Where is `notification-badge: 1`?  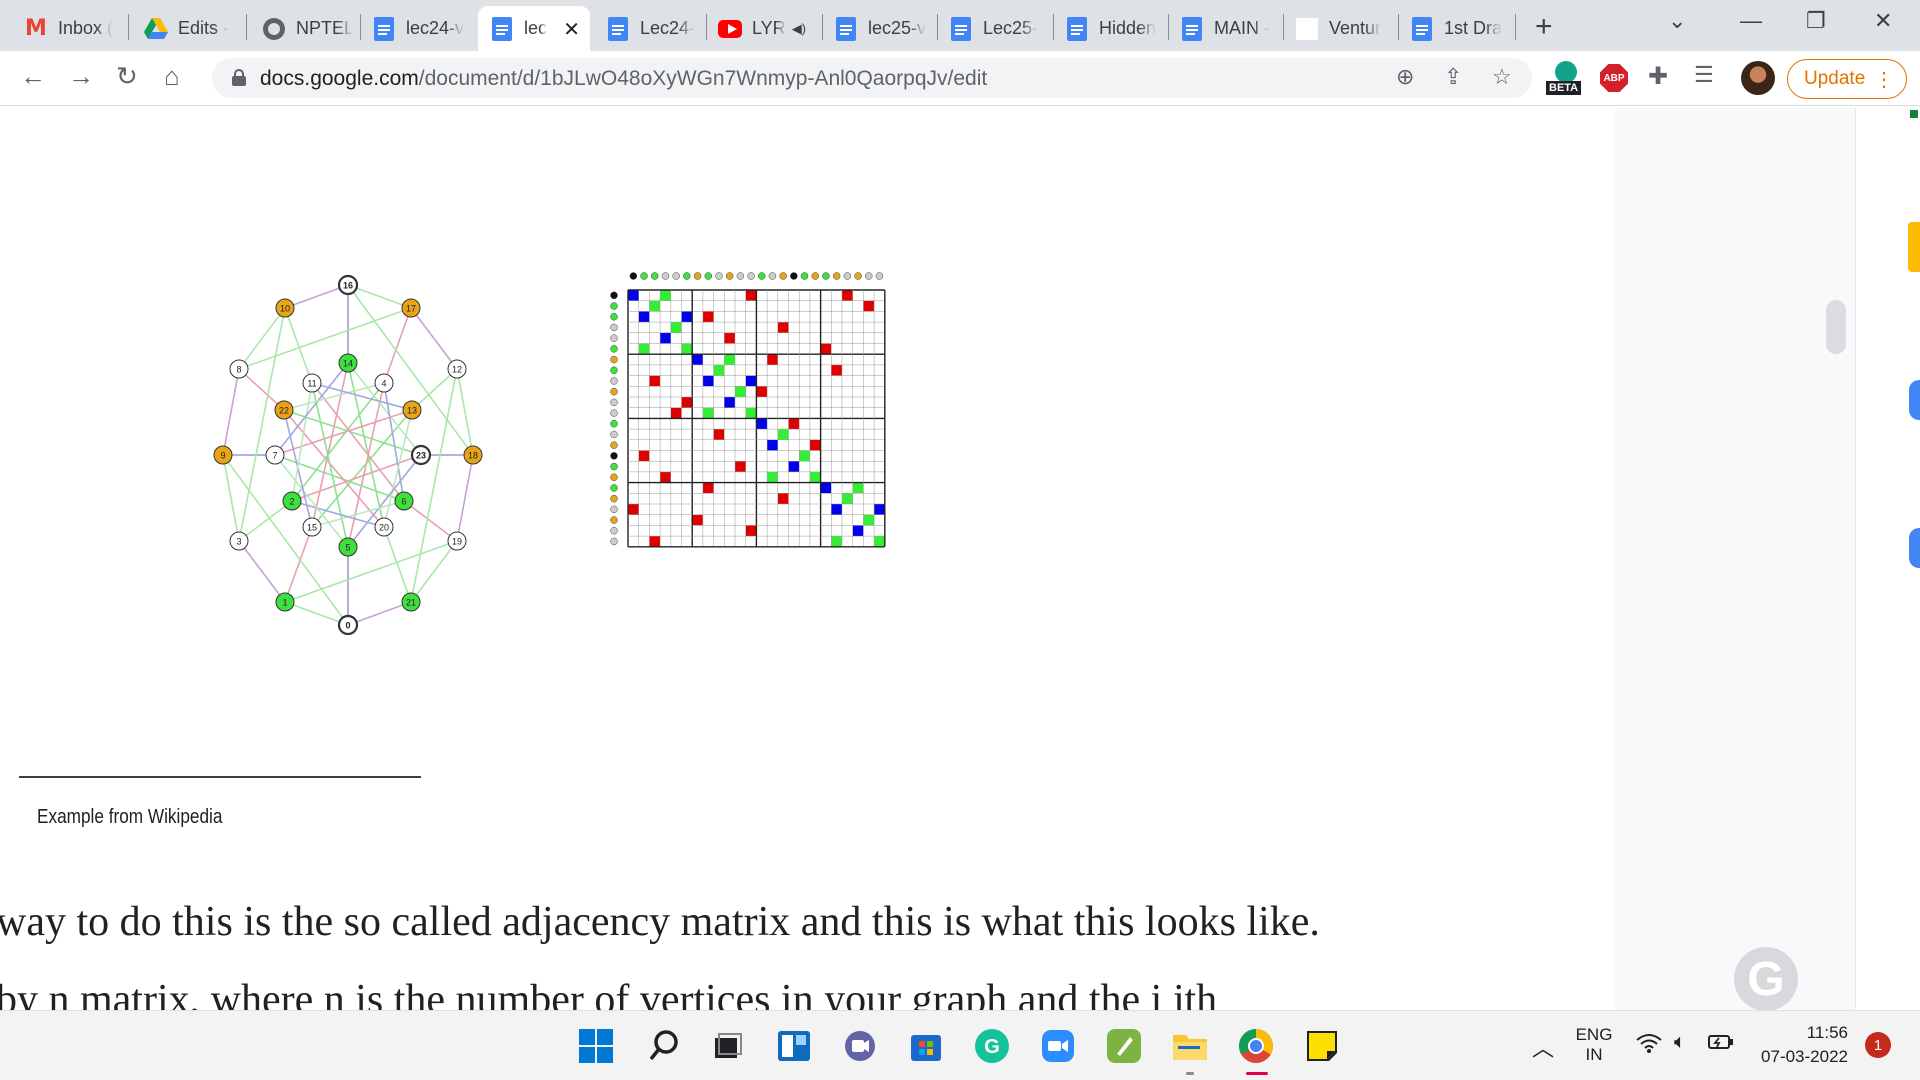
notification-badge: 1 is located at coordinates (1878, 1045).